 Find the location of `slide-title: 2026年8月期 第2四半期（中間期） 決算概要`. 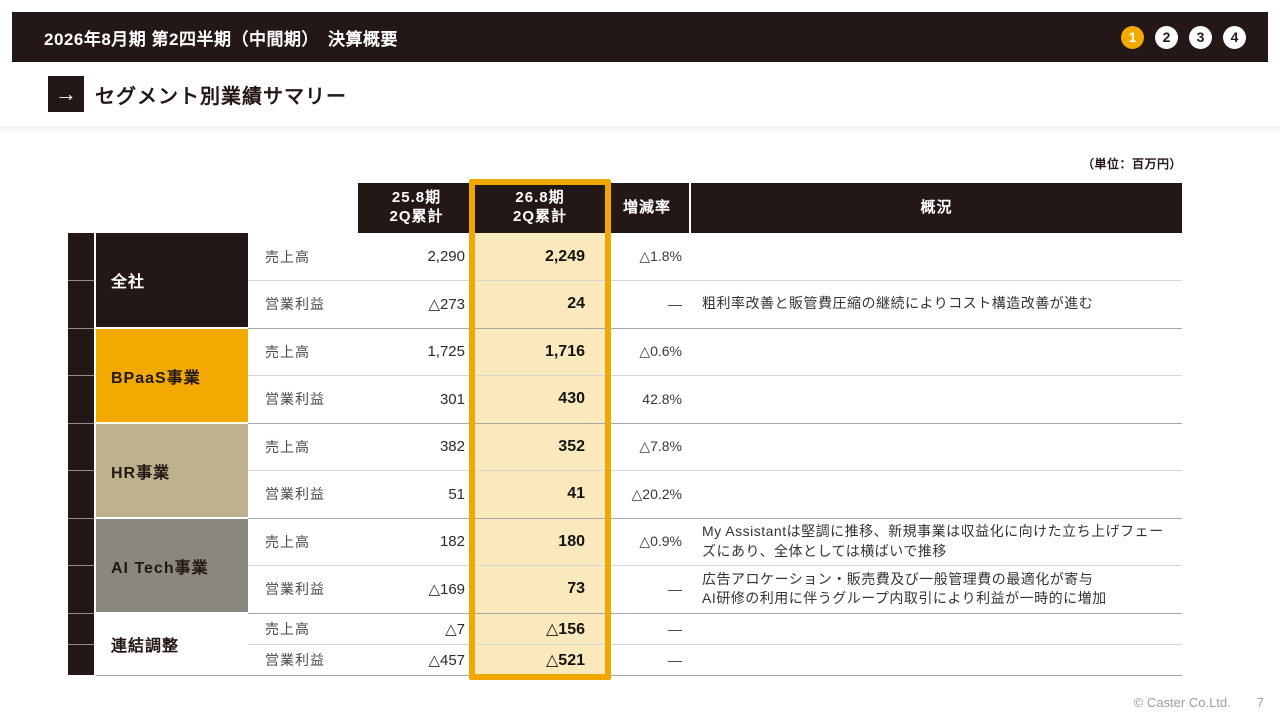

slide-title: 2026年8月期 第2四半期（中間期） 決算概要 is located at coordinates (221, 39).